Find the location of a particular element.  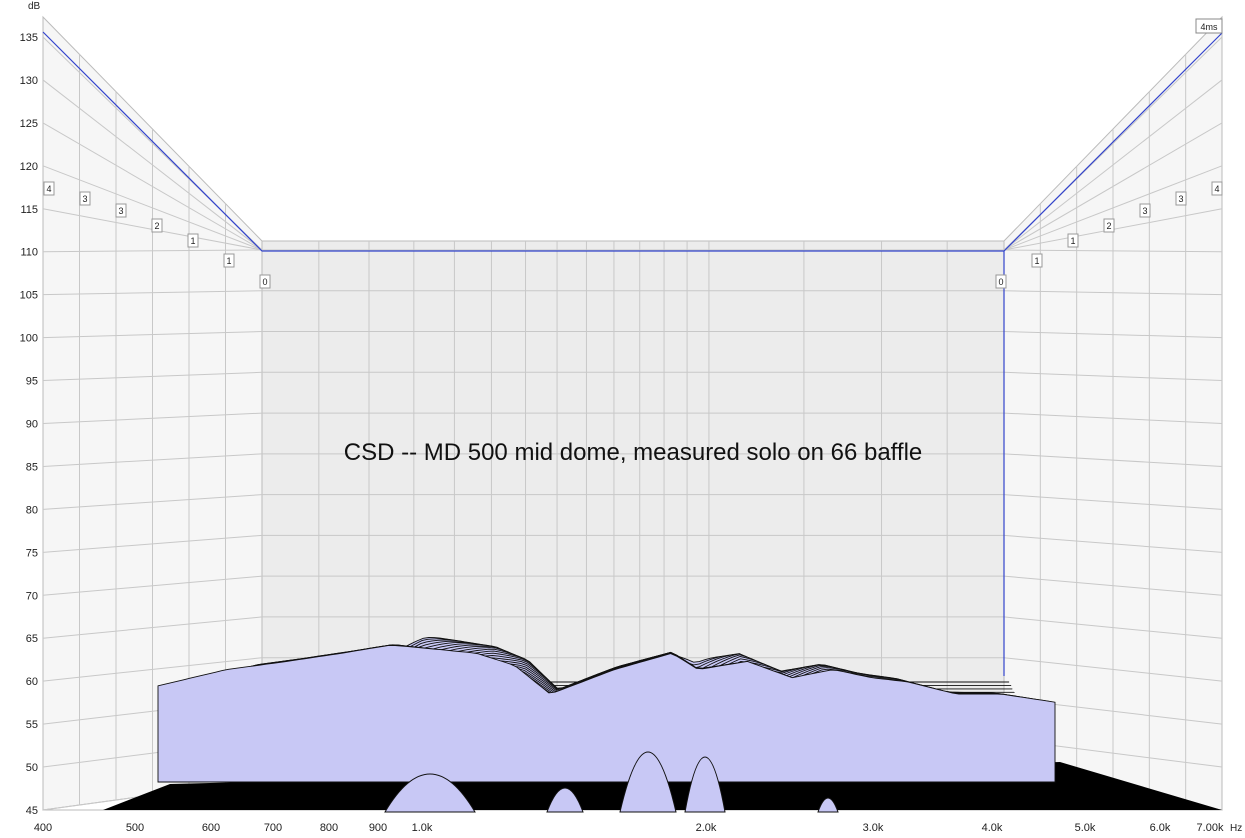

x-tick-label: 1.0k is located at coordinates (422, 828).